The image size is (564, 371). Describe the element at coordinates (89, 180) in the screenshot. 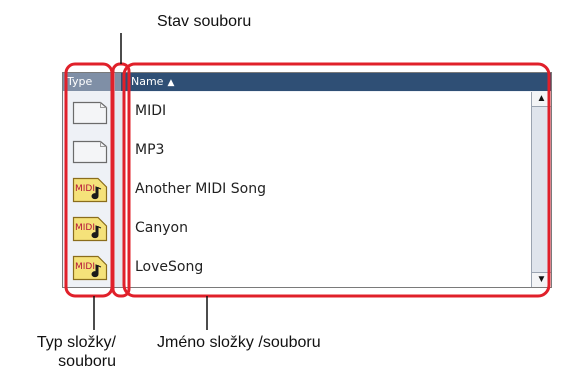

I see `type-column-highlight` at that location.